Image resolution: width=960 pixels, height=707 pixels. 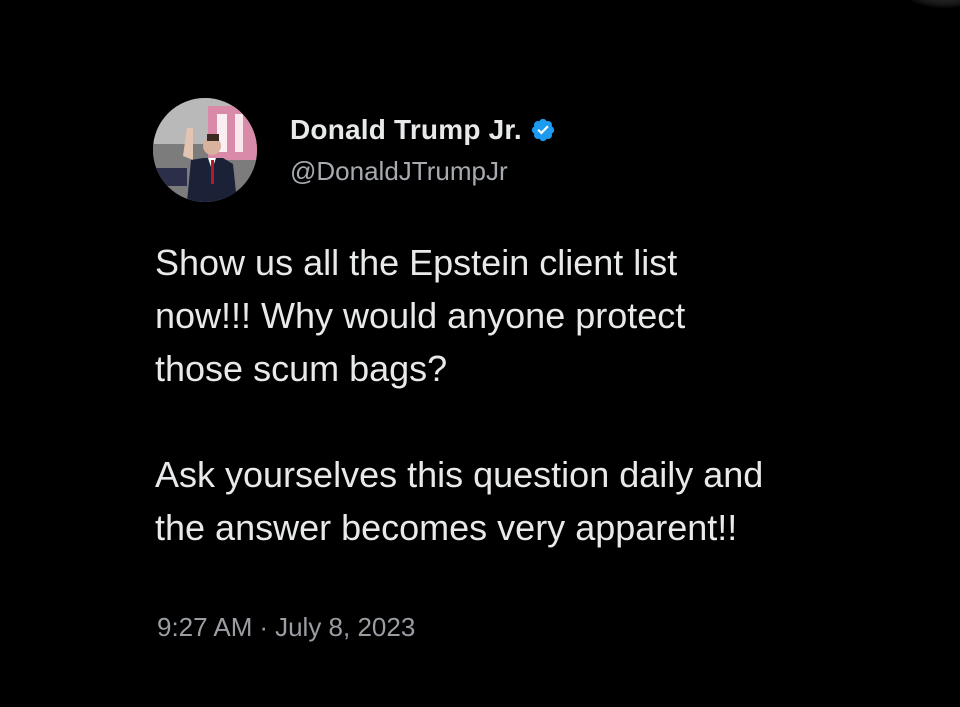 I want to click on avatar, so click(x=205, y=150).